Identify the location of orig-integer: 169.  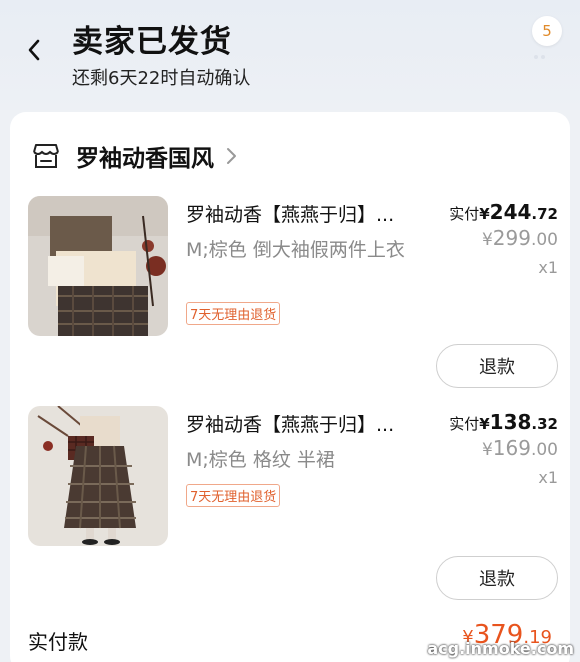
(511, 448).